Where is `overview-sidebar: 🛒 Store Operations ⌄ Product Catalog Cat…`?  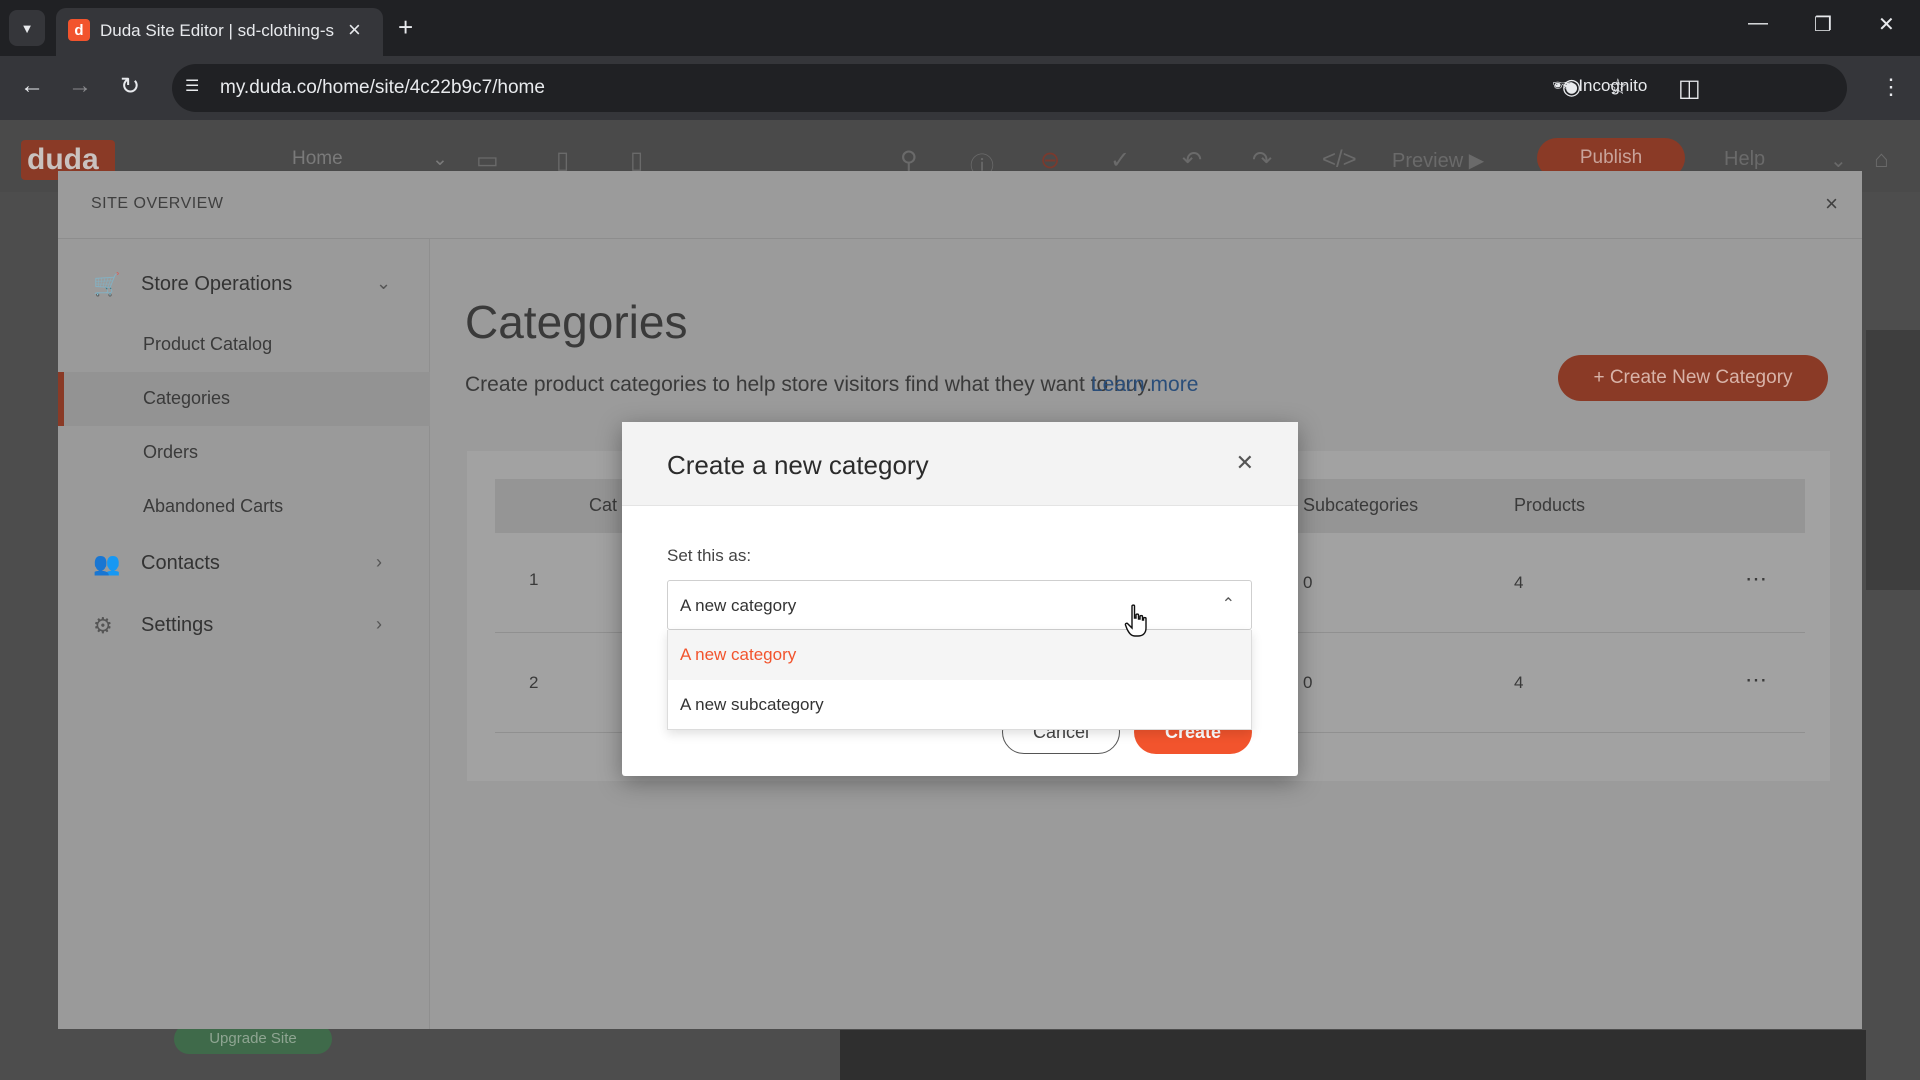
overview-sidebar: 🛒 Store Operations ⌄ Product Catalog Cat… is located at coordinates (244, 634).